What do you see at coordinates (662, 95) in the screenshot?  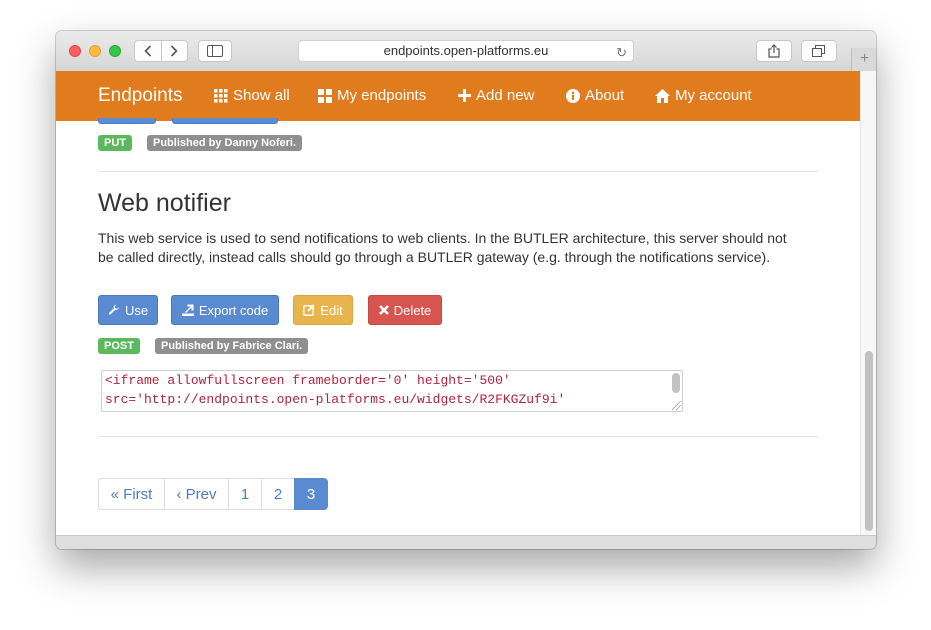 I see `home-icon` at bounding box center [662, 95].